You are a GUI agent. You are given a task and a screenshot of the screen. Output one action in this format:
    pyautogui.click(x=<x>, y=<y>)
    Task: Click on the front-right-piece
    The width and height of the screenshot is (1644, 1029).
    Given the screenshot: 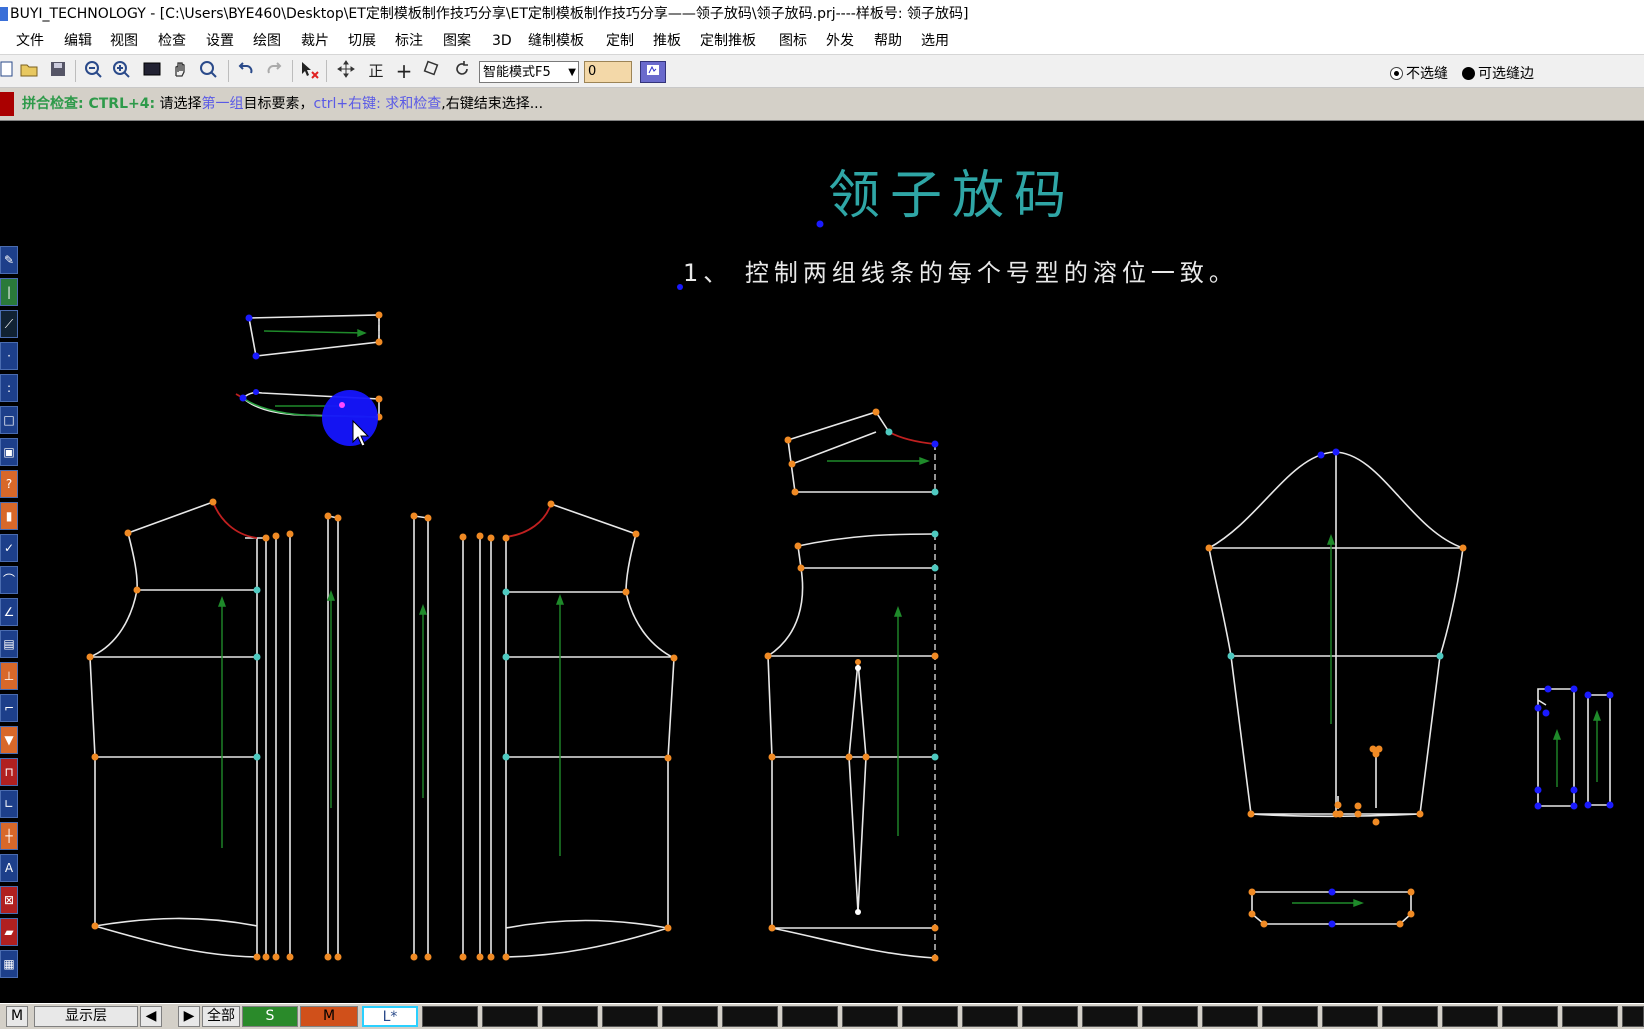 What is the action you would take?
    pyautogui.click(x=568, y=730)
    